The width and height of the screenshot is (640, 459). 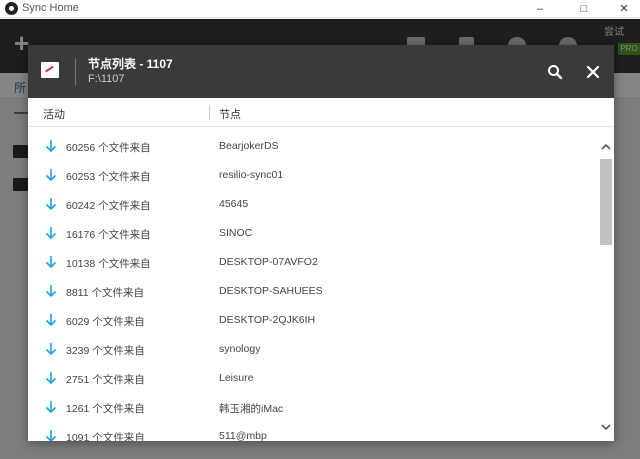 What do you see at coordinates (320, 9) in the screenshot?
I see `title-bar: Sync Home – □ ✕` at bounding box center [320, 9].